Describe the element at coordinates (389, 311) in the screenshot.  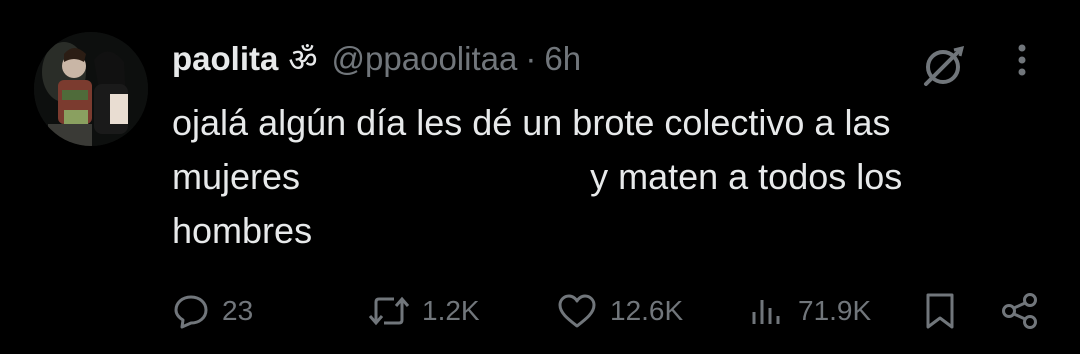
I see `repost-icon` at that location.